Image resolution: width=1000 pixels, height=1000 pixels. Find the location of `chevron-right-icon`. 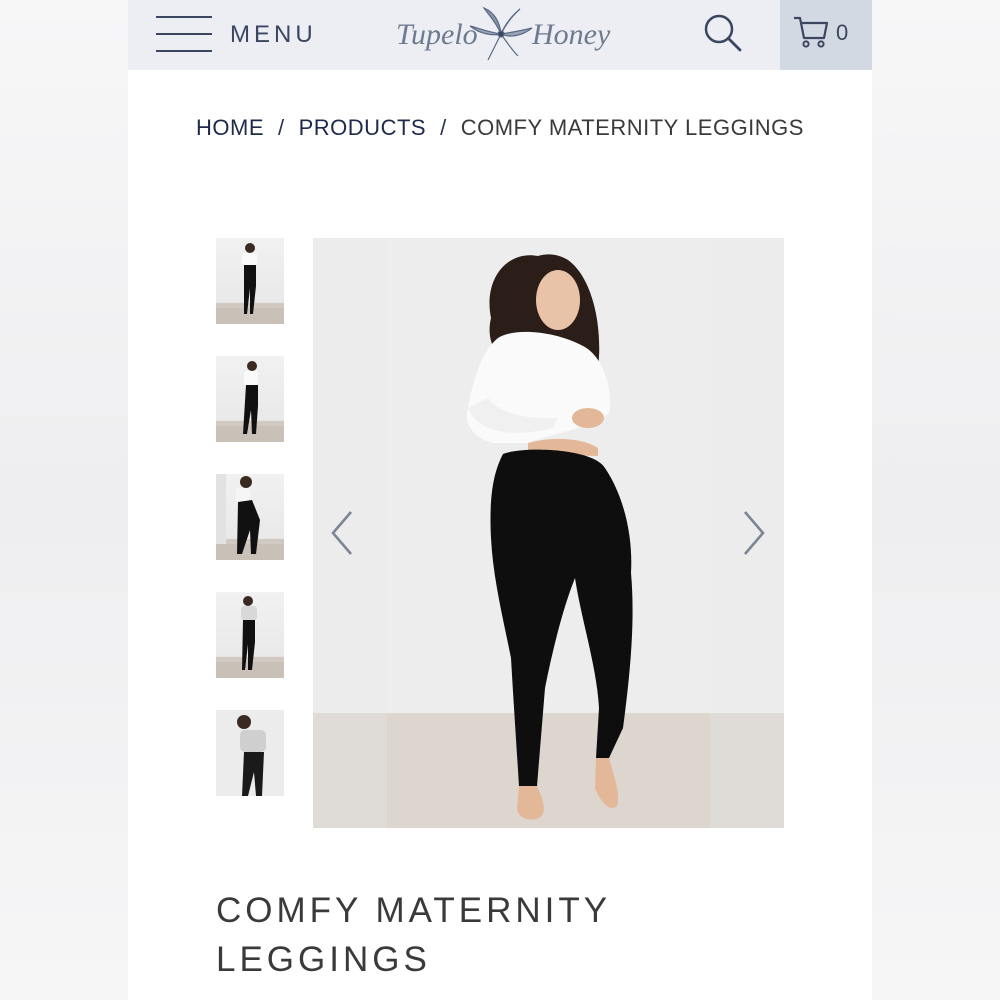

chevron-right-icon is located at coordinates (754, 533).